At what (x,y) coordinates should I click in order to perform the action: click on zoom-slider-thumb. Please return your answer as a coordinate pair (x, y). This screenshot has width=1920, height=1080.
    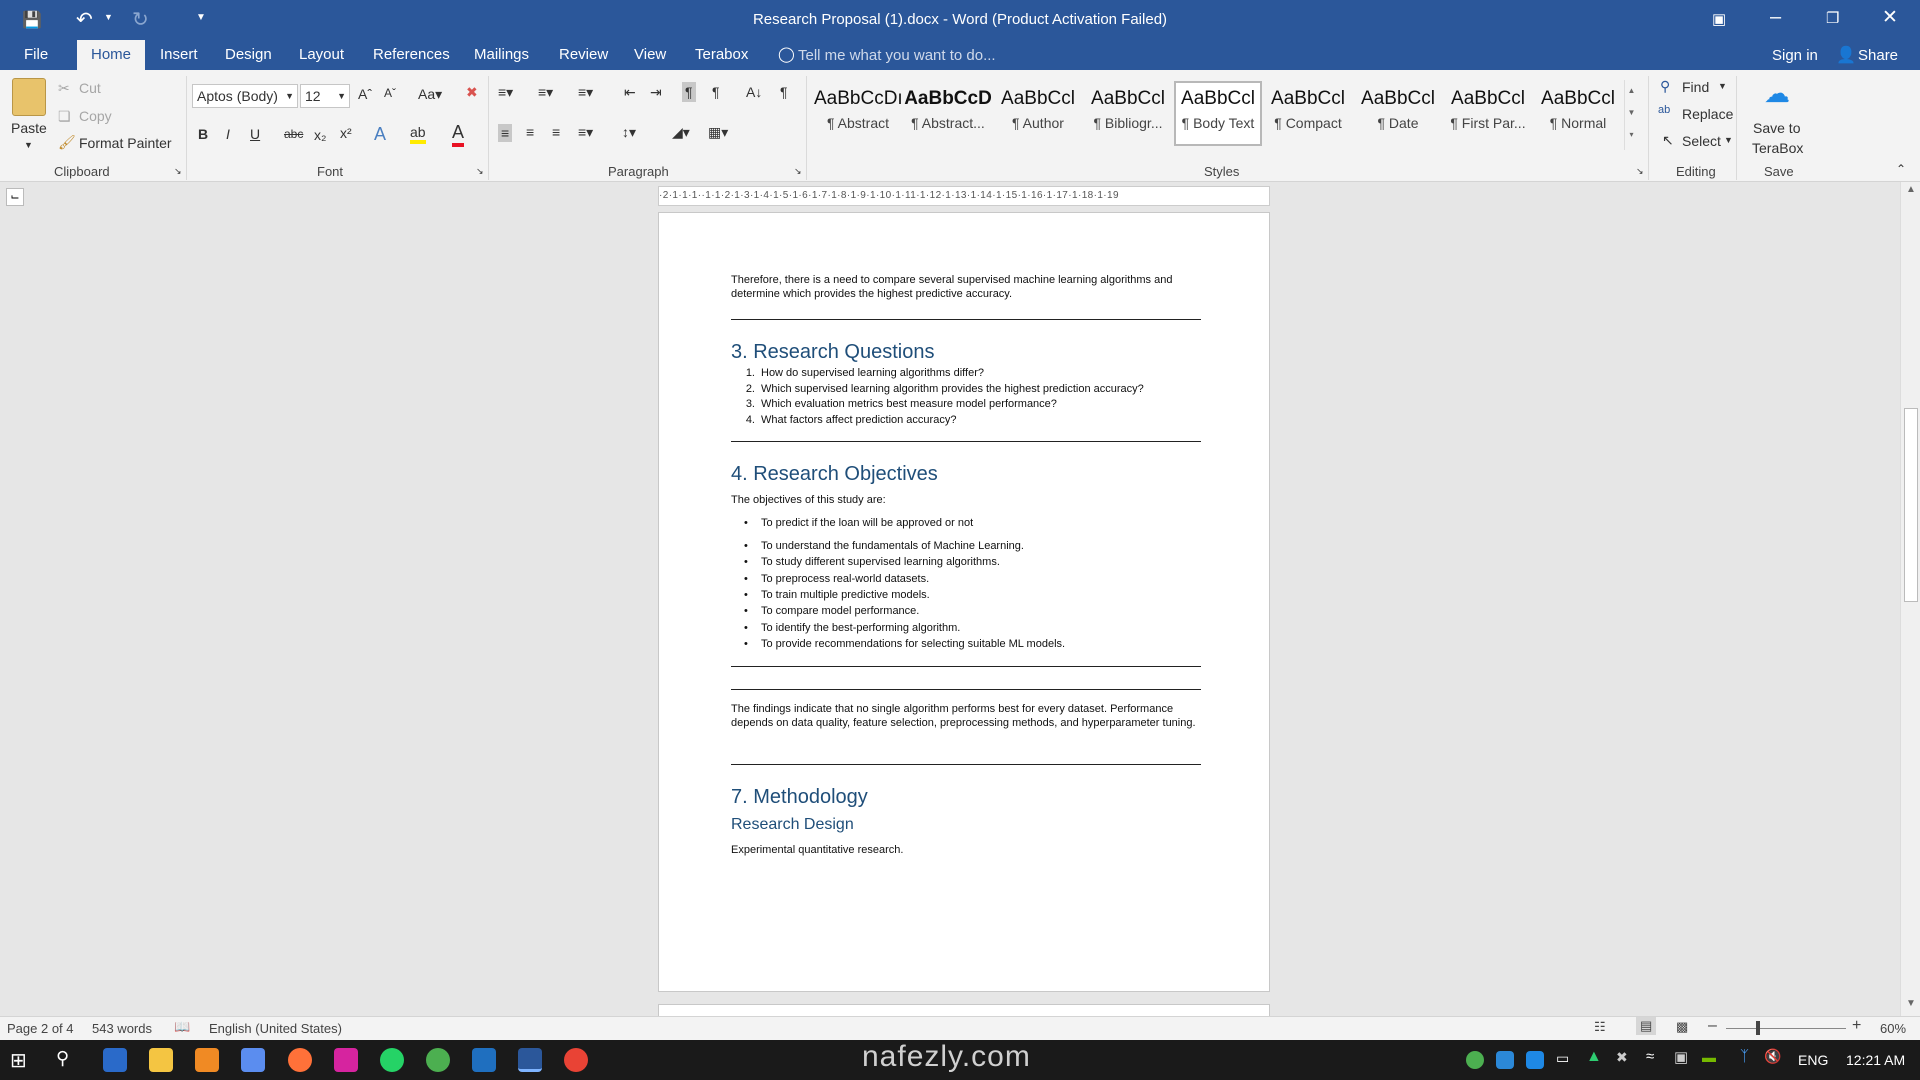
    Looking at the image, I should click on (1758, 1028).